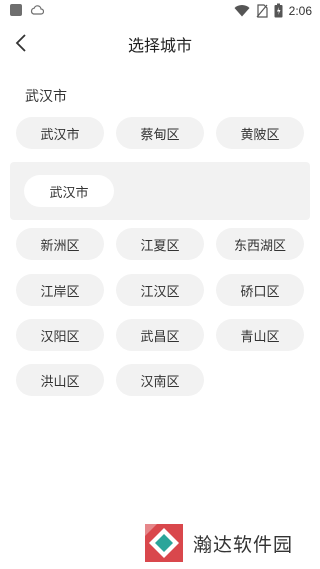  Describe the element at coordinates (242, 10) in the screenshot. I see `wifi-icon` at that location.